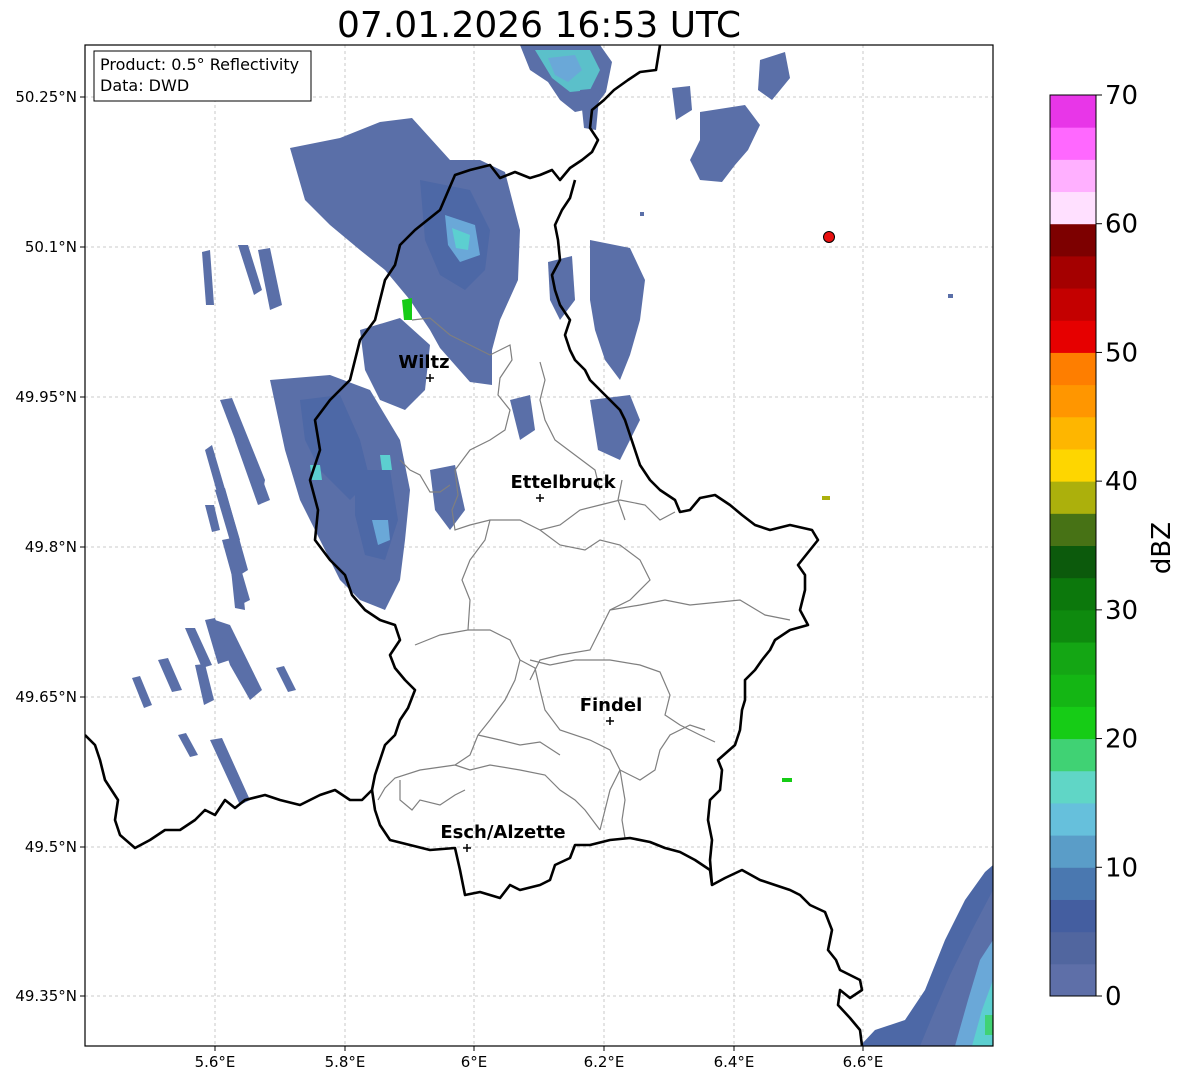 Image resolution: width=1184 pixels, height=1081 pixels. I want to click on lat-tick-label: 50.1°N, so click(51, 247).